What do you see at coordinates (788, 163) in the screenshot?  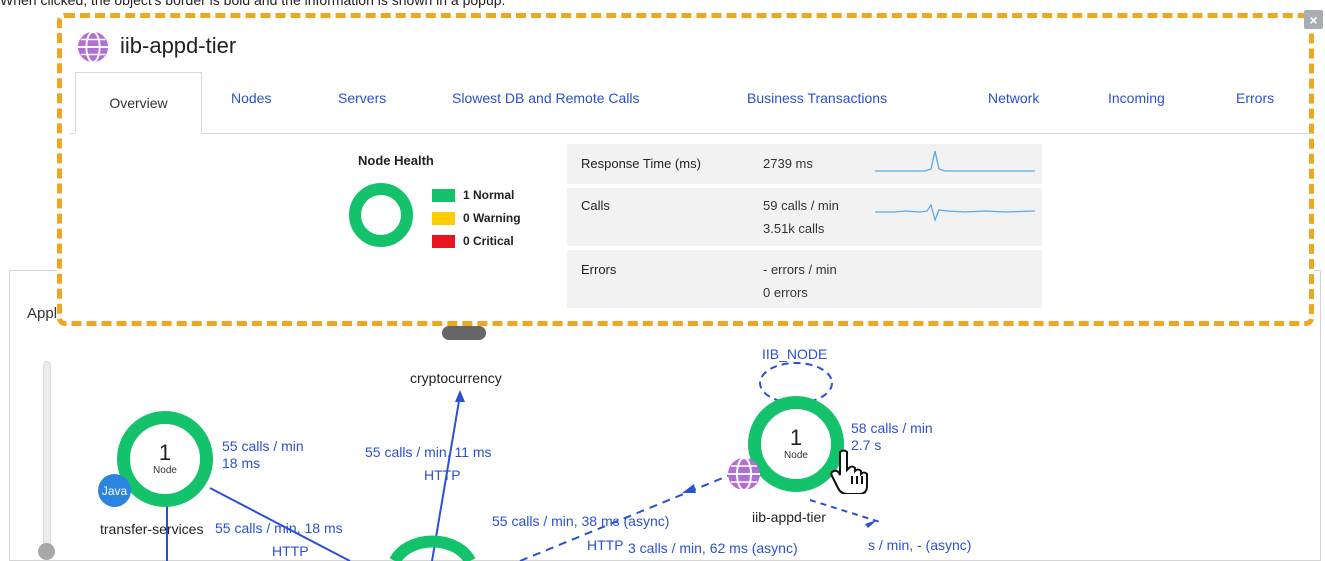 I see `metric-value: 2739 ms` at bounding box center [788, 163].